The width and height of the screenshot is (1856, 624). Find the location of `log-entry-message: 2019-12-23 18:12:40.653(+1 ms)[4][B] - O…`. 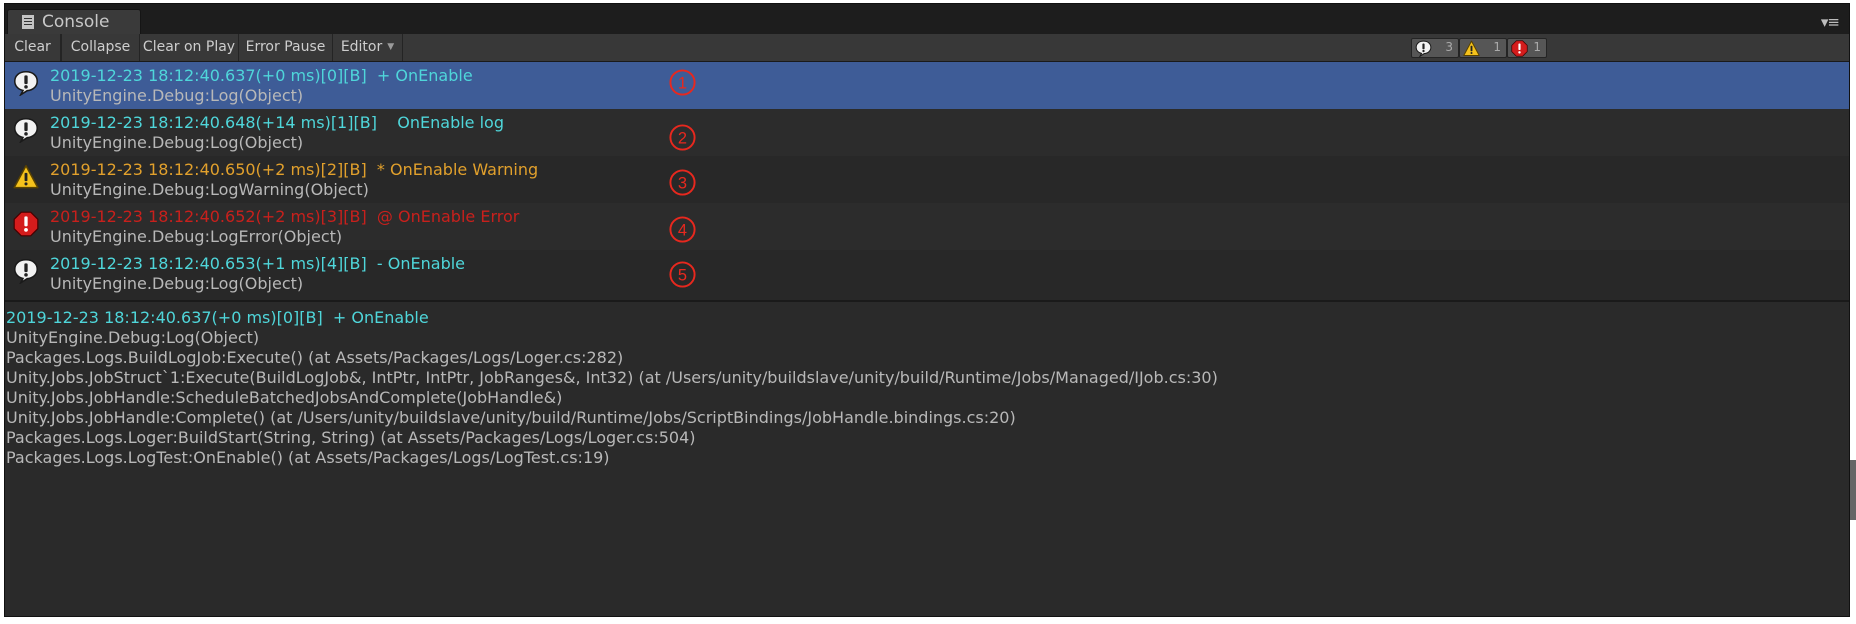

log-entry-message: 2019-12-23 18:12:40.653(+1 ms)[4][B] - O… is located at coordinates (258, 263).